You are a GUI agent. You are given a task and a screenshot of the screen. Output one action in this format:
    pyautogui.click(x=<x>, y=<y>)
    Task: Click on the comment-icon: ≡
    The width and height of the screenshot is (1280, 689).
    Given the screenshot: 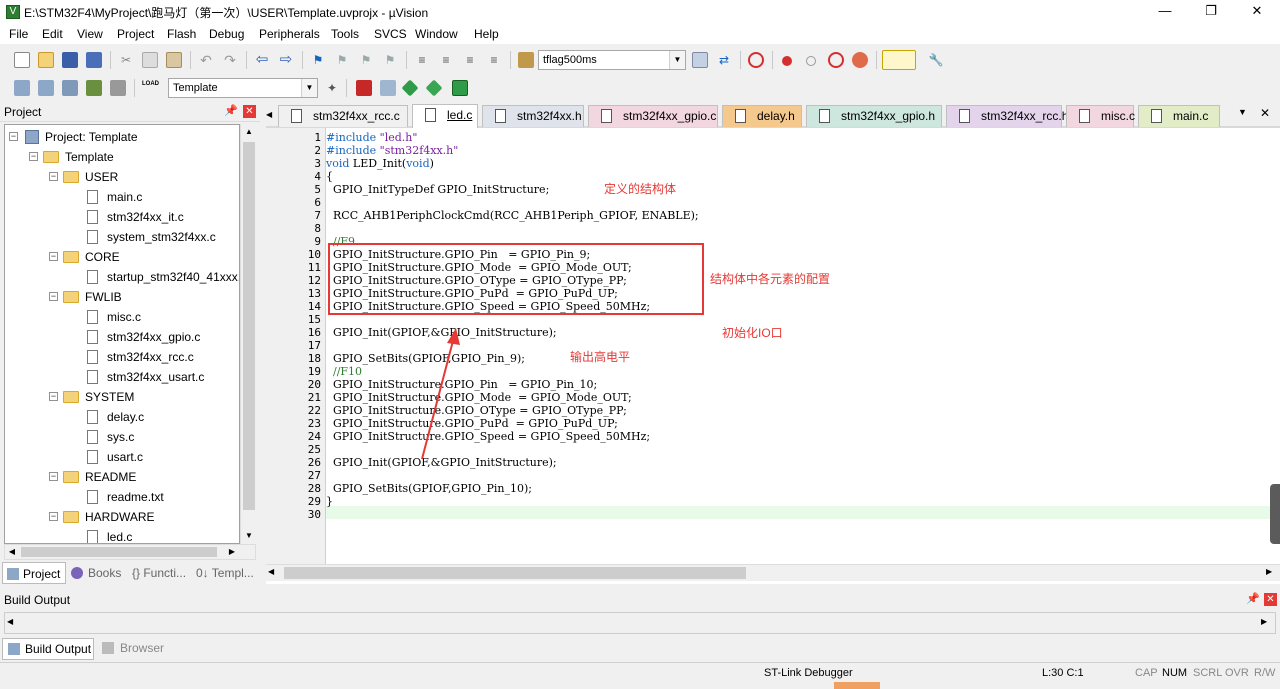 What is the action you would take?
    pyautogui.click(x=470, y=60)
    